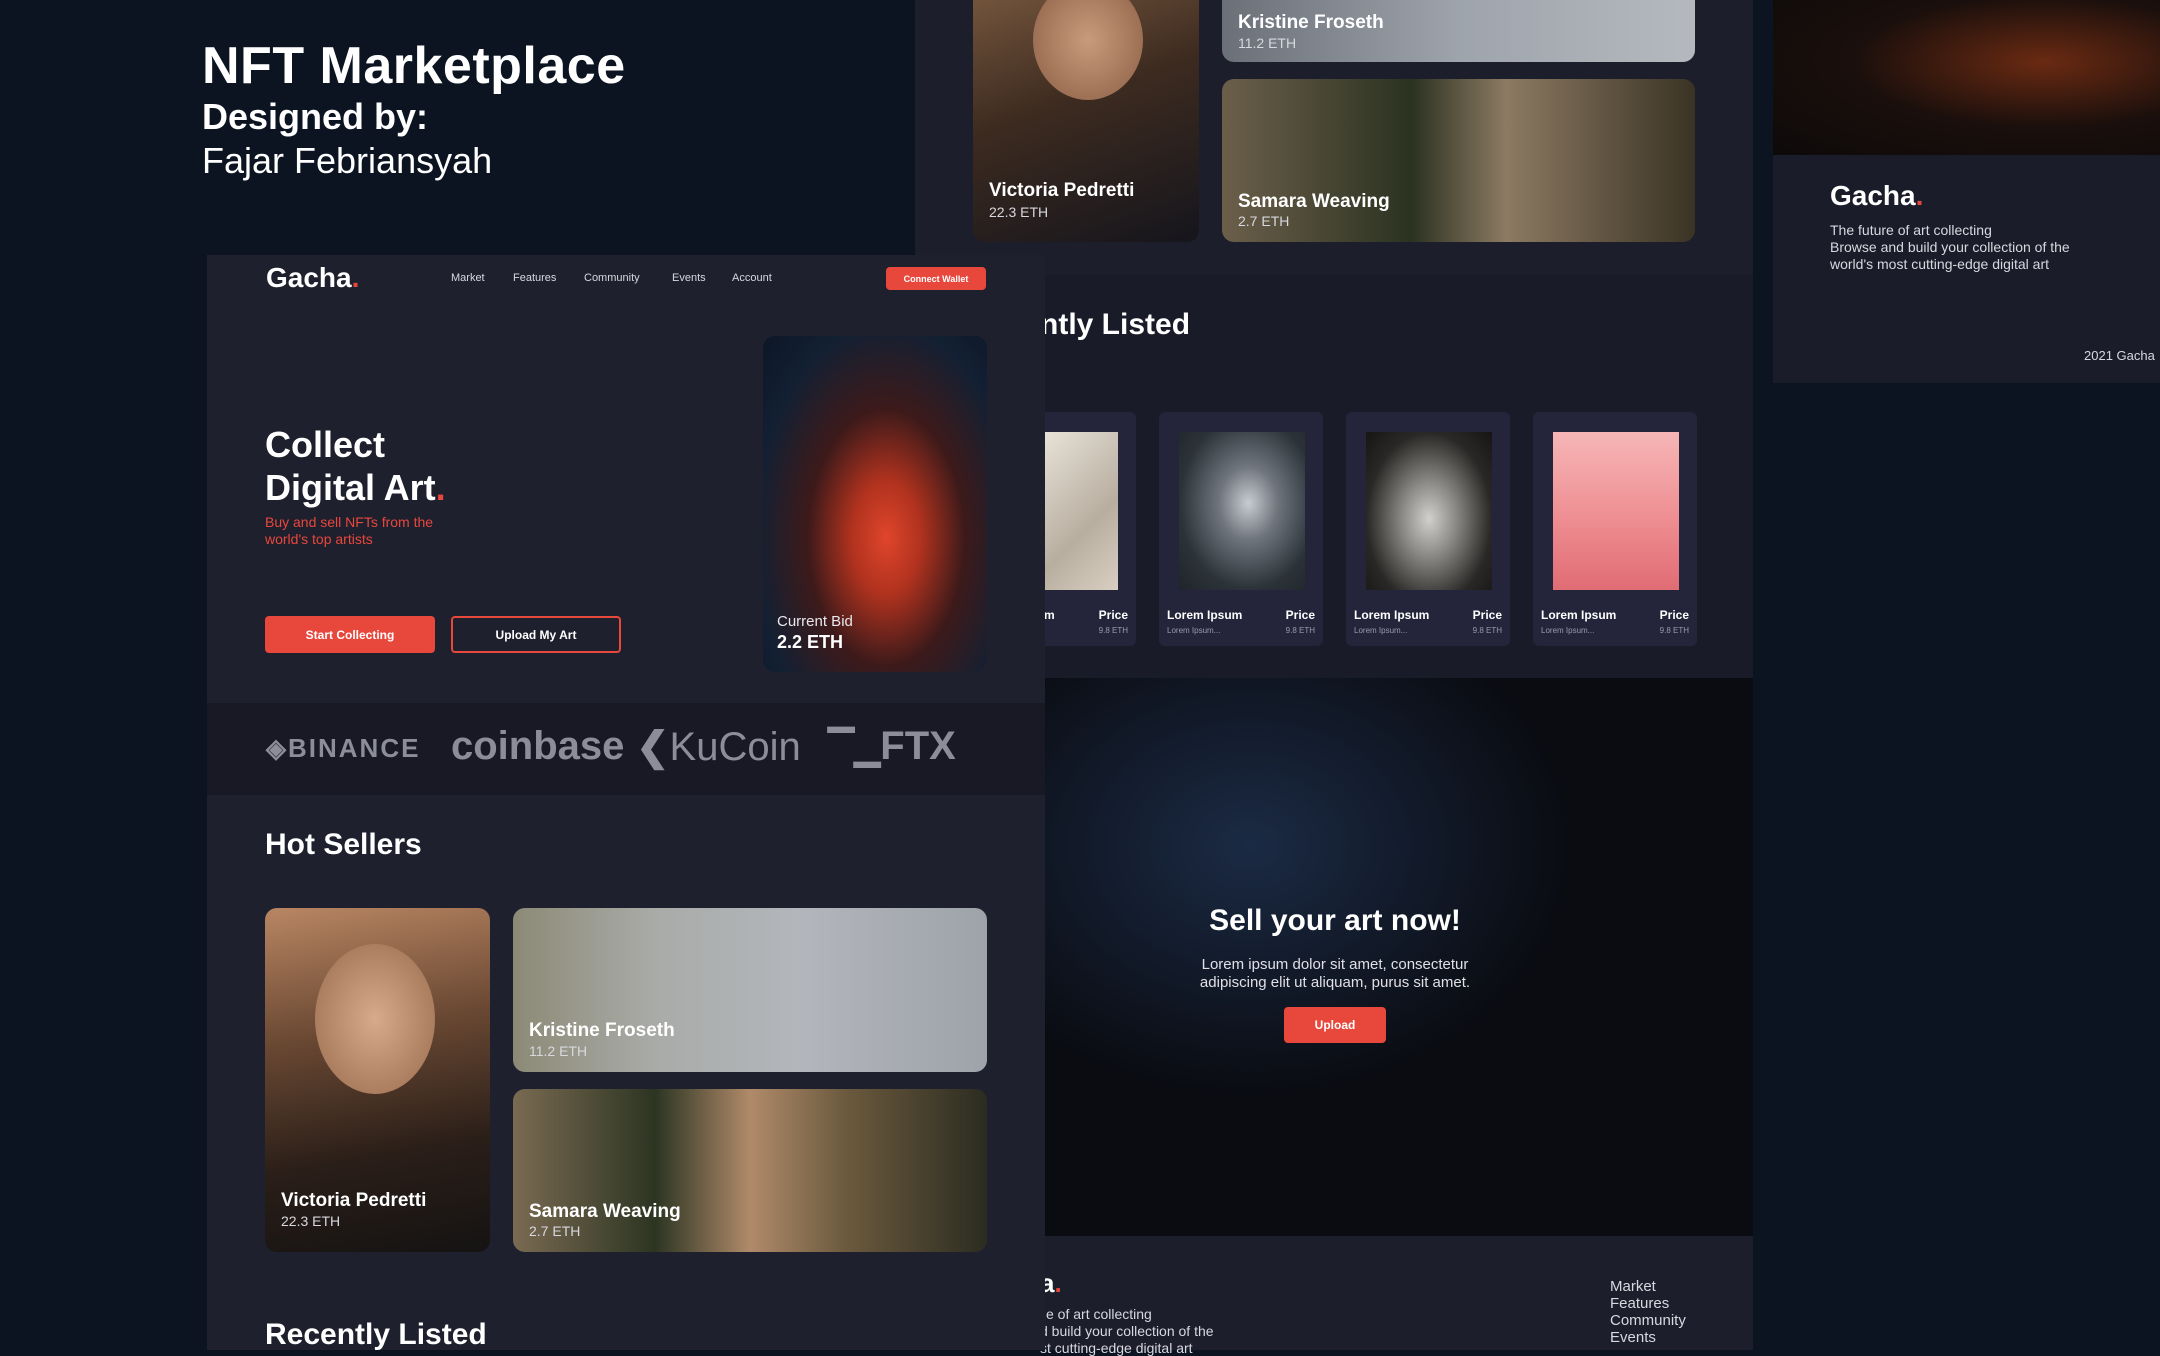 The height and width of the screenshot is (1356, 2160). I want to click on featured-art-card: Current Bid 2.2 ETH, so click(875, 504).